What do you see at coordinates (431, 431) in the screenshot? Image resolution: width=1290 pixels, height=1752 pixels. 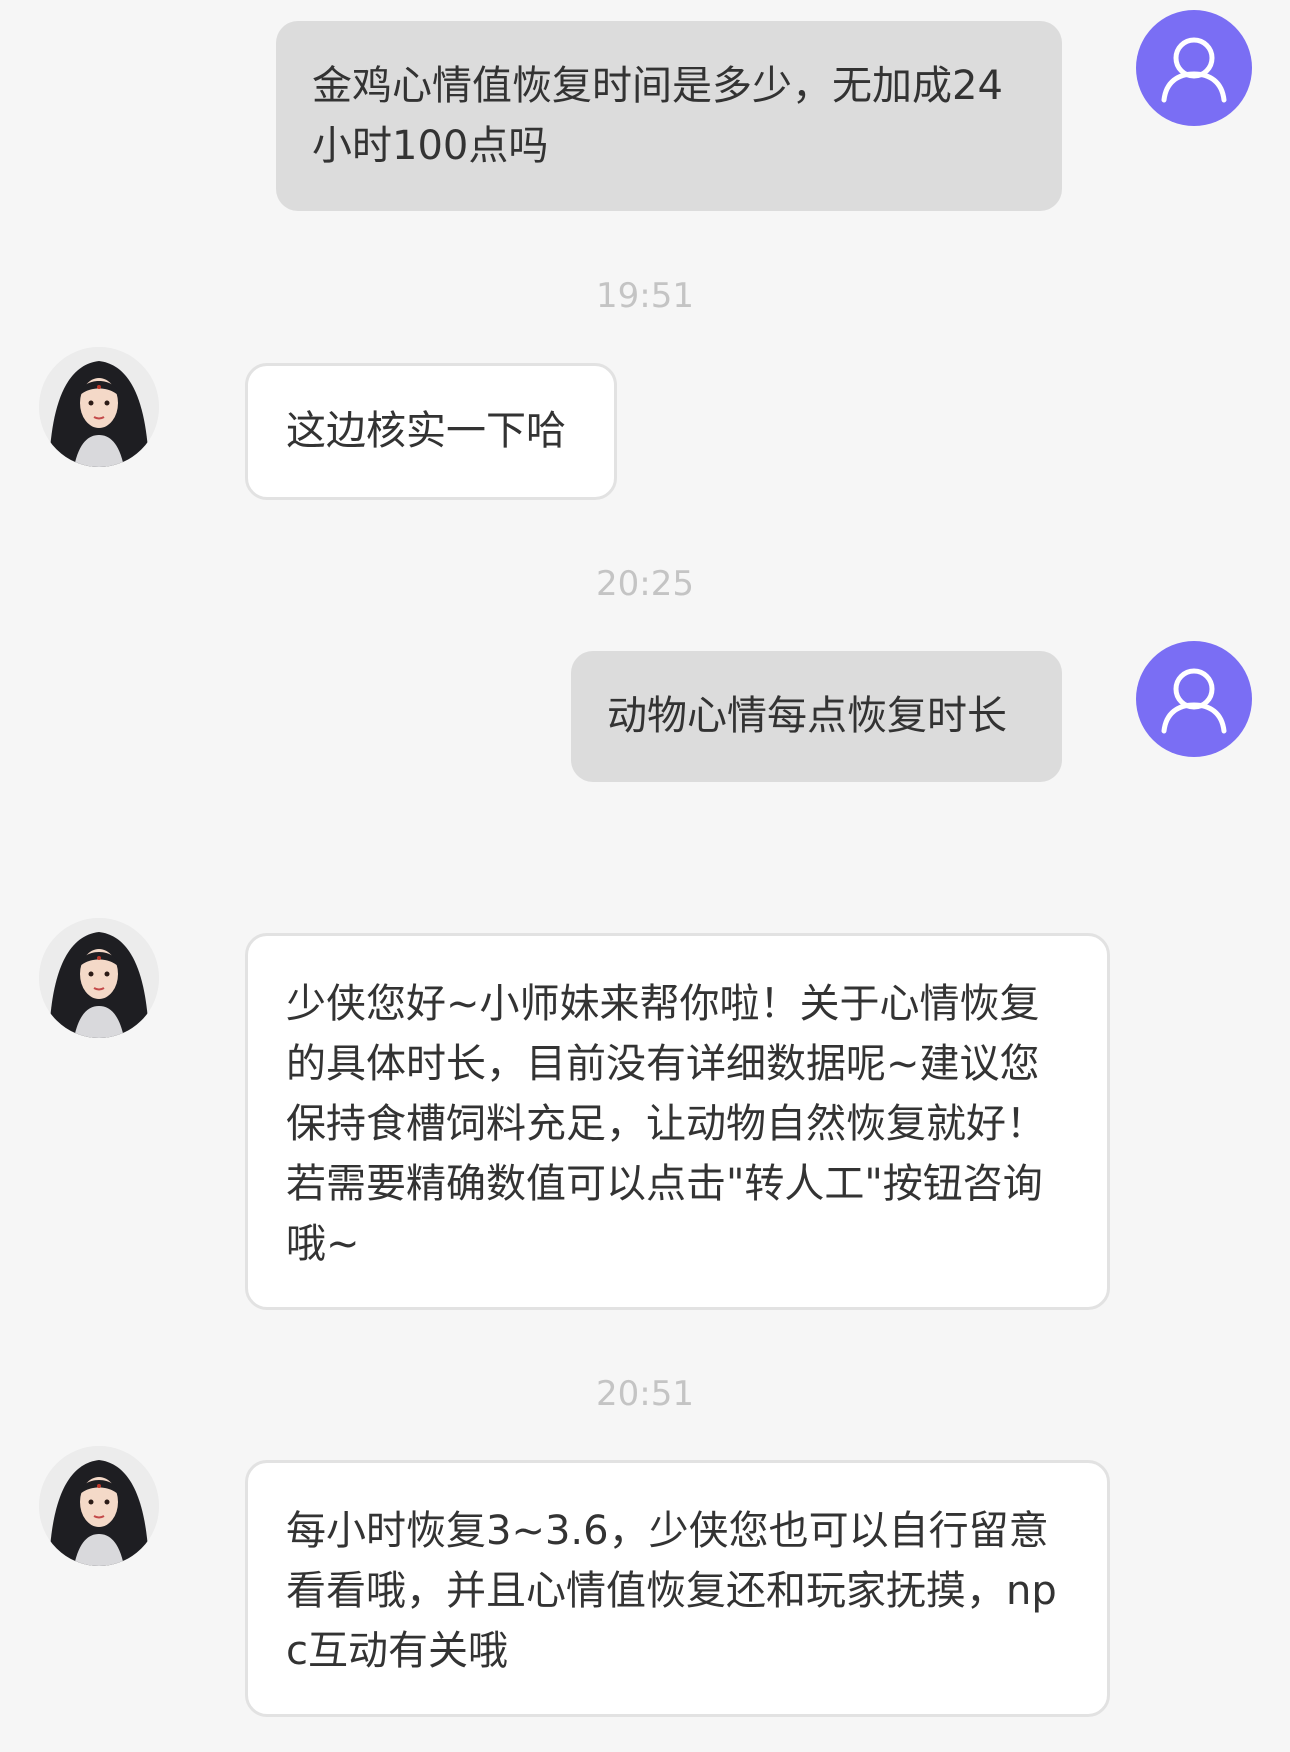 I see `agent-message-bubble: 这边核实一下哈` at bounding box center [431, 431].